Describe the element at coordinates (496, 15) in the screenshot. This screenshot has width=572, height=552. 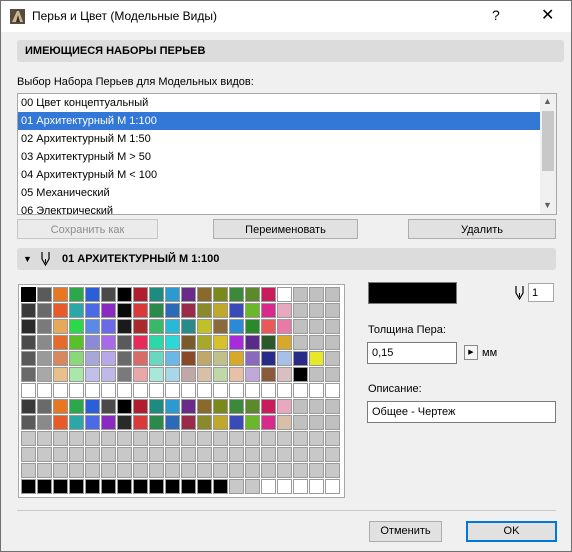
I see `help-button: ?` at that location.